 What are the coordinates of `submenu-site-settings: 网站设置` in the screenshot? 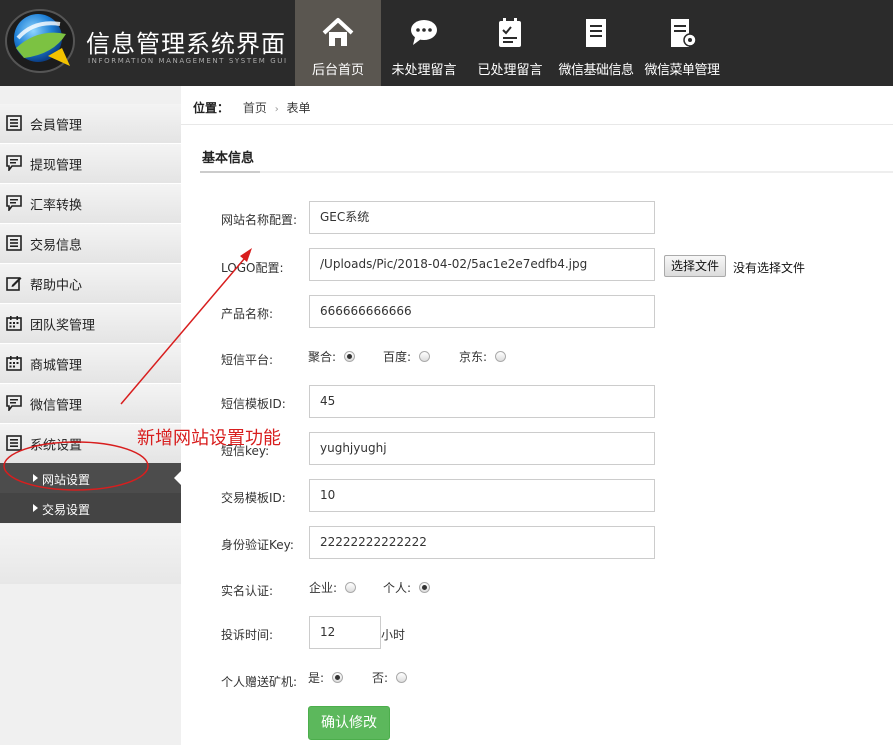 It's located at (90, 478).